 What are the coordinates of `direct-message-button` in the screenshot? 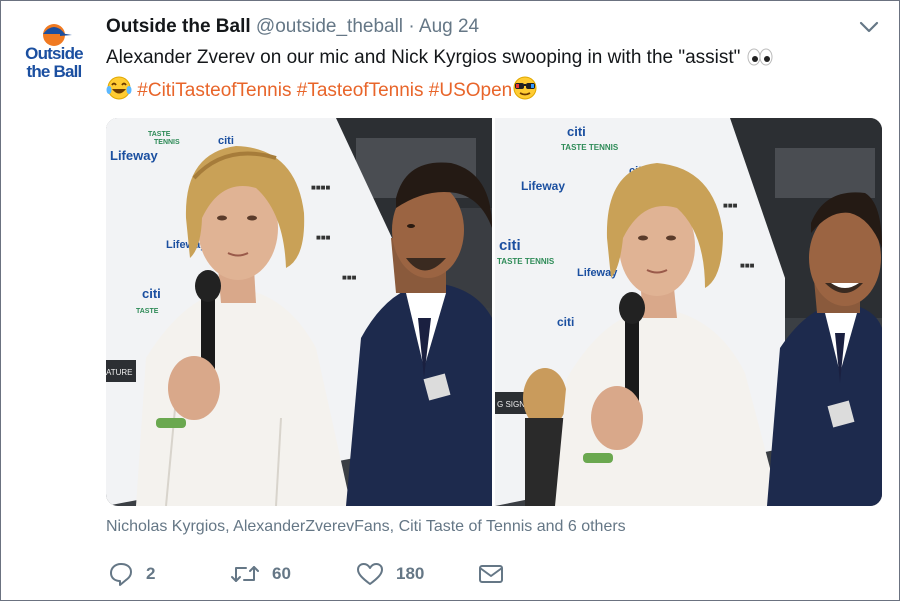 It's located at (491, 574).